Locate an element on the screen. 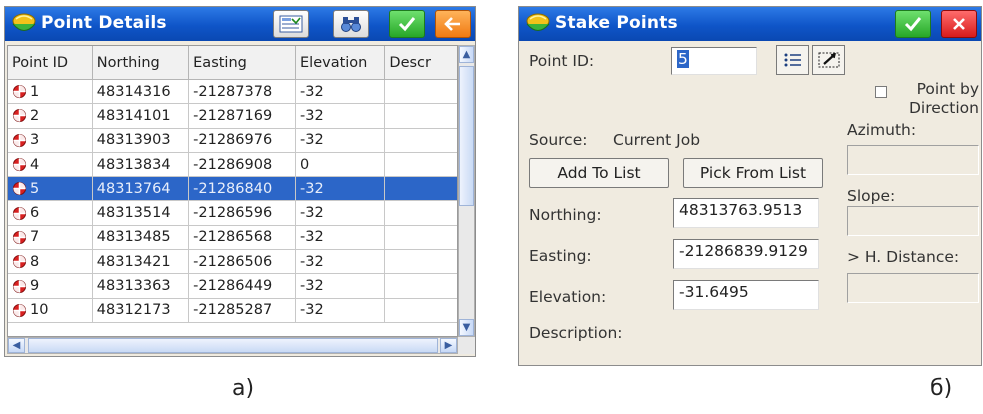 The width and height of the screenshot is (983, 414). horizontal-scrollbar: ◀ ▶ is located at coordinates (232, 345).